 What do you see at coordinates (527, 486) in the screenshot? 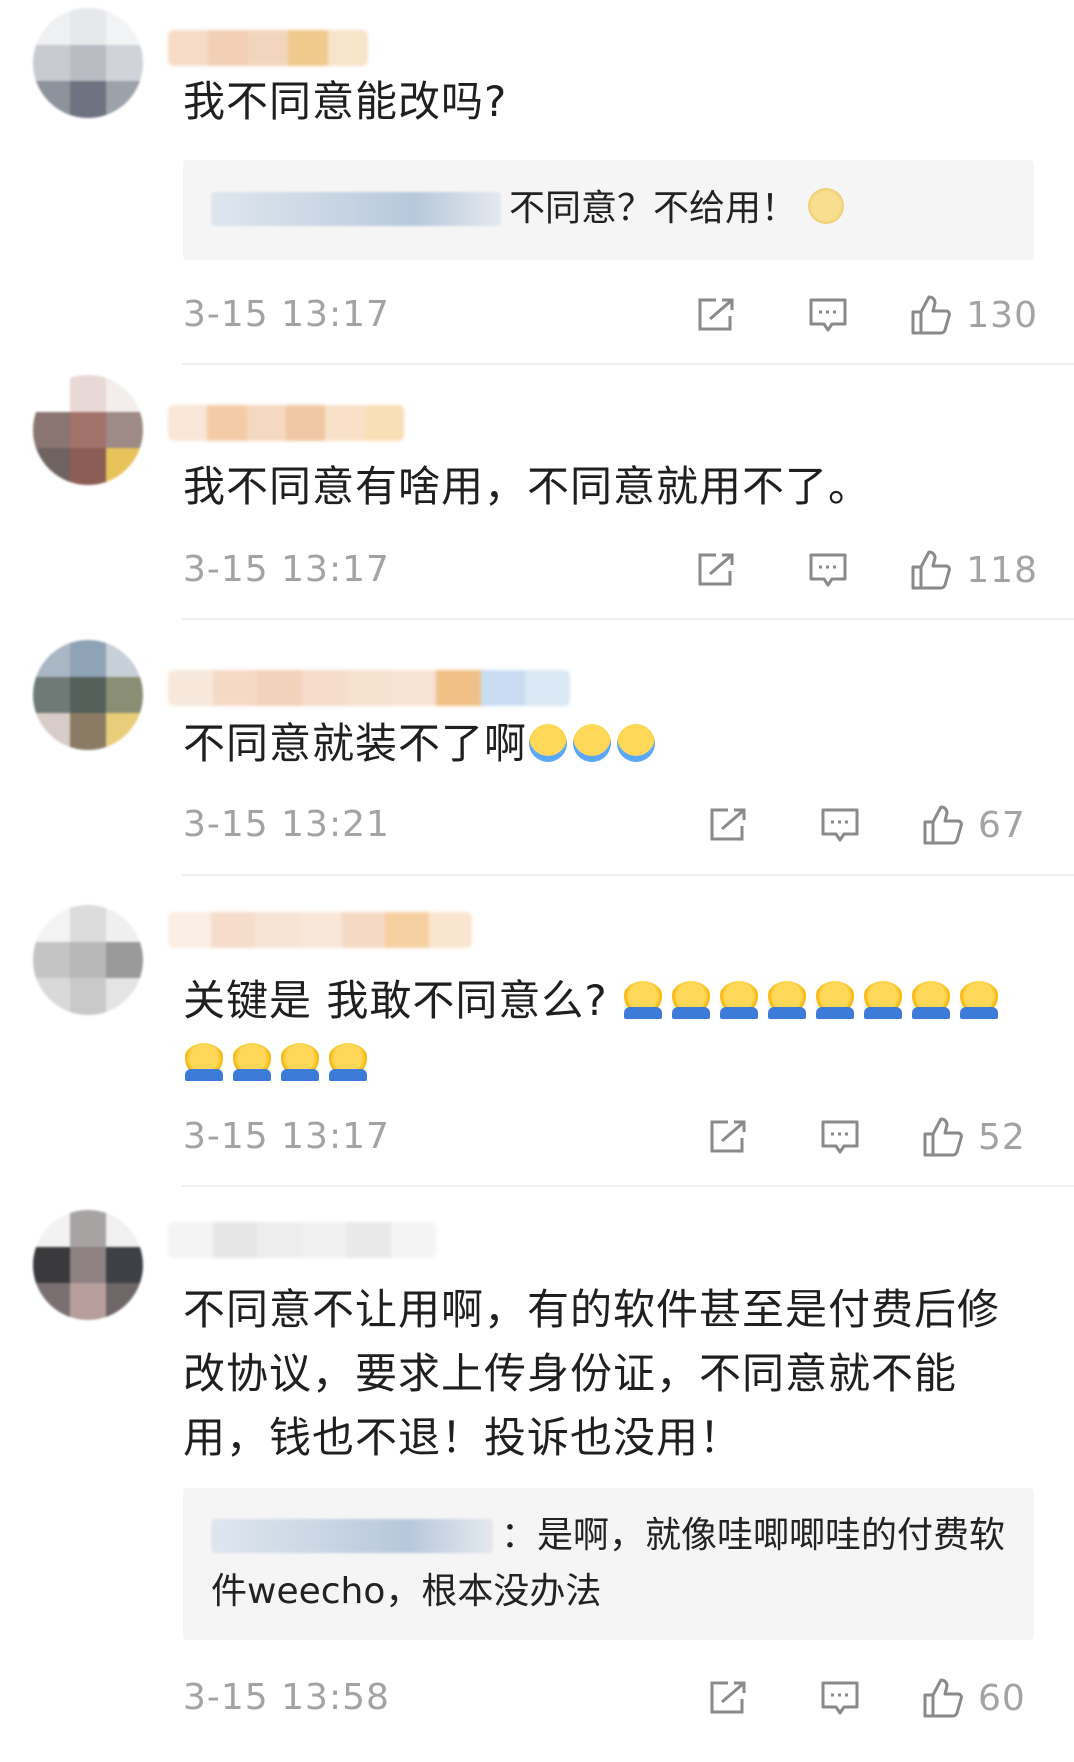
I see `comment-text: 我不同意有啥用，不同意就用不了。` at bounding box center [527, 486].